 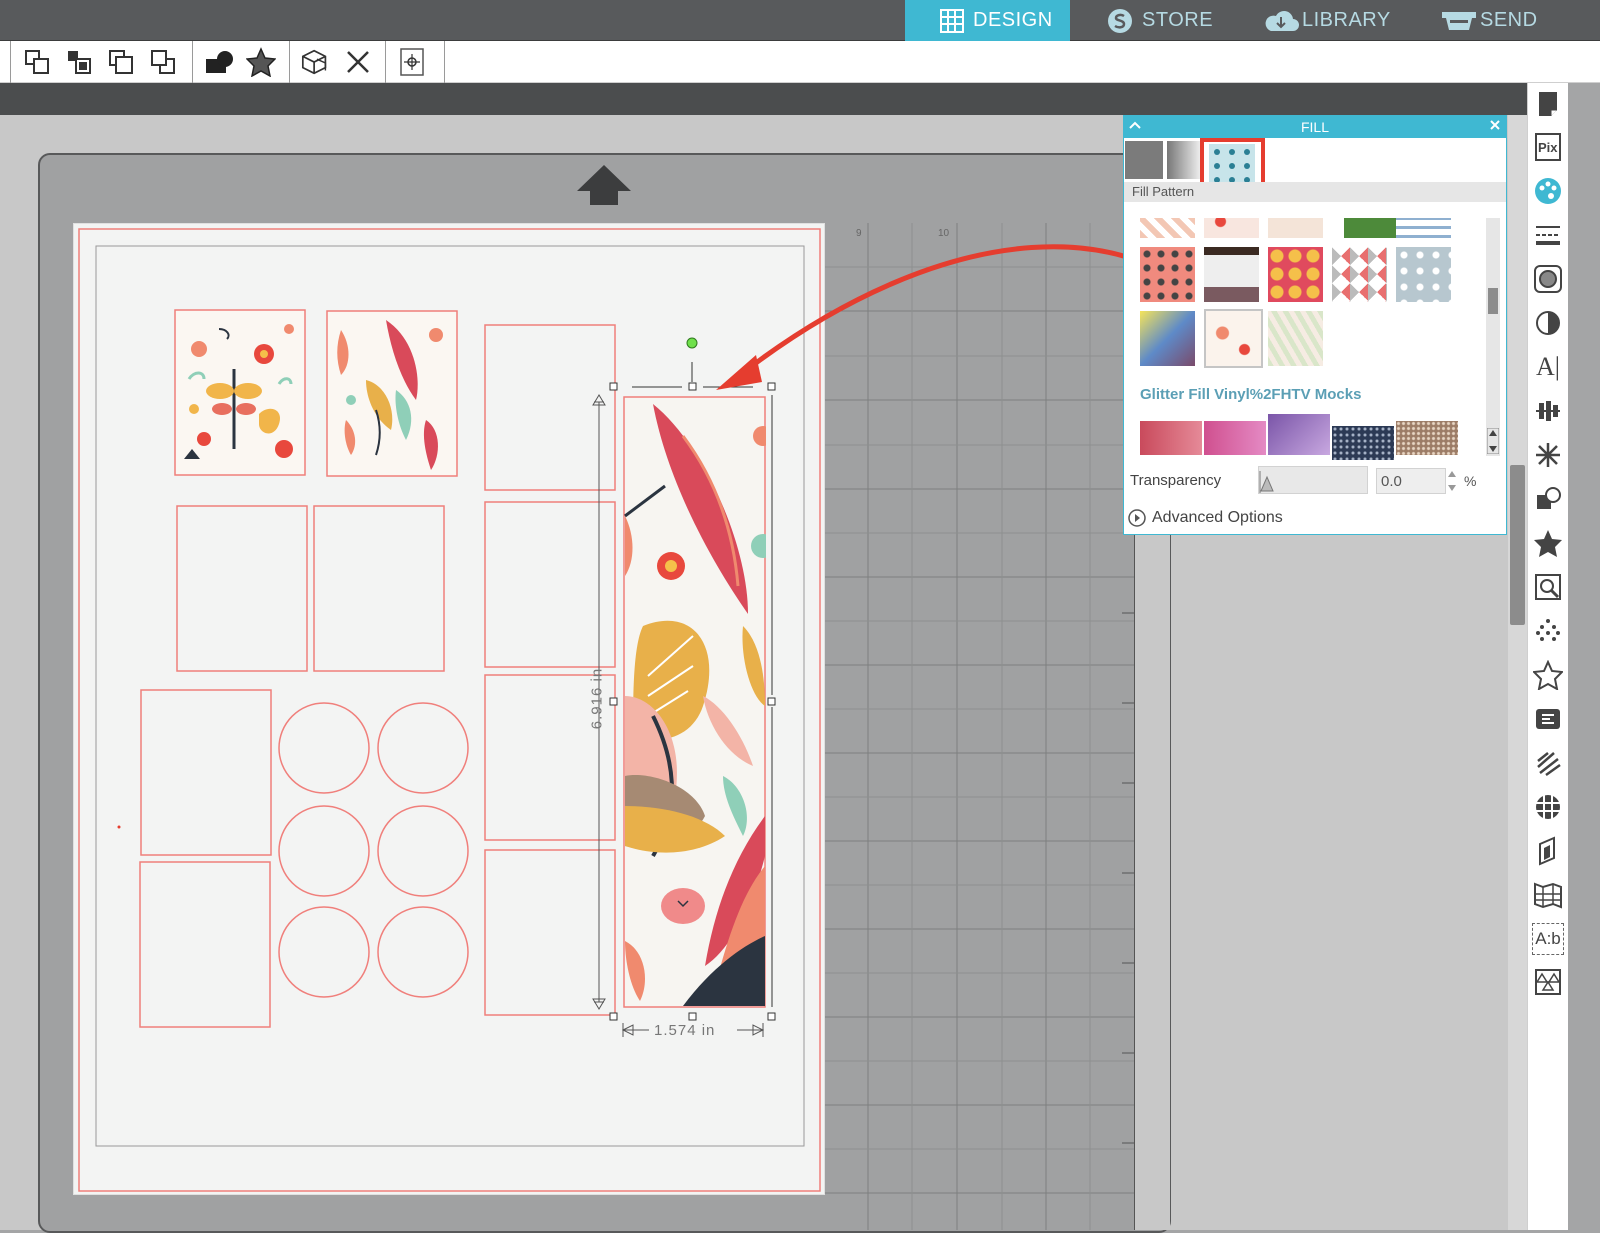 I want to click on grid-icon, so click(x=952, y=21).